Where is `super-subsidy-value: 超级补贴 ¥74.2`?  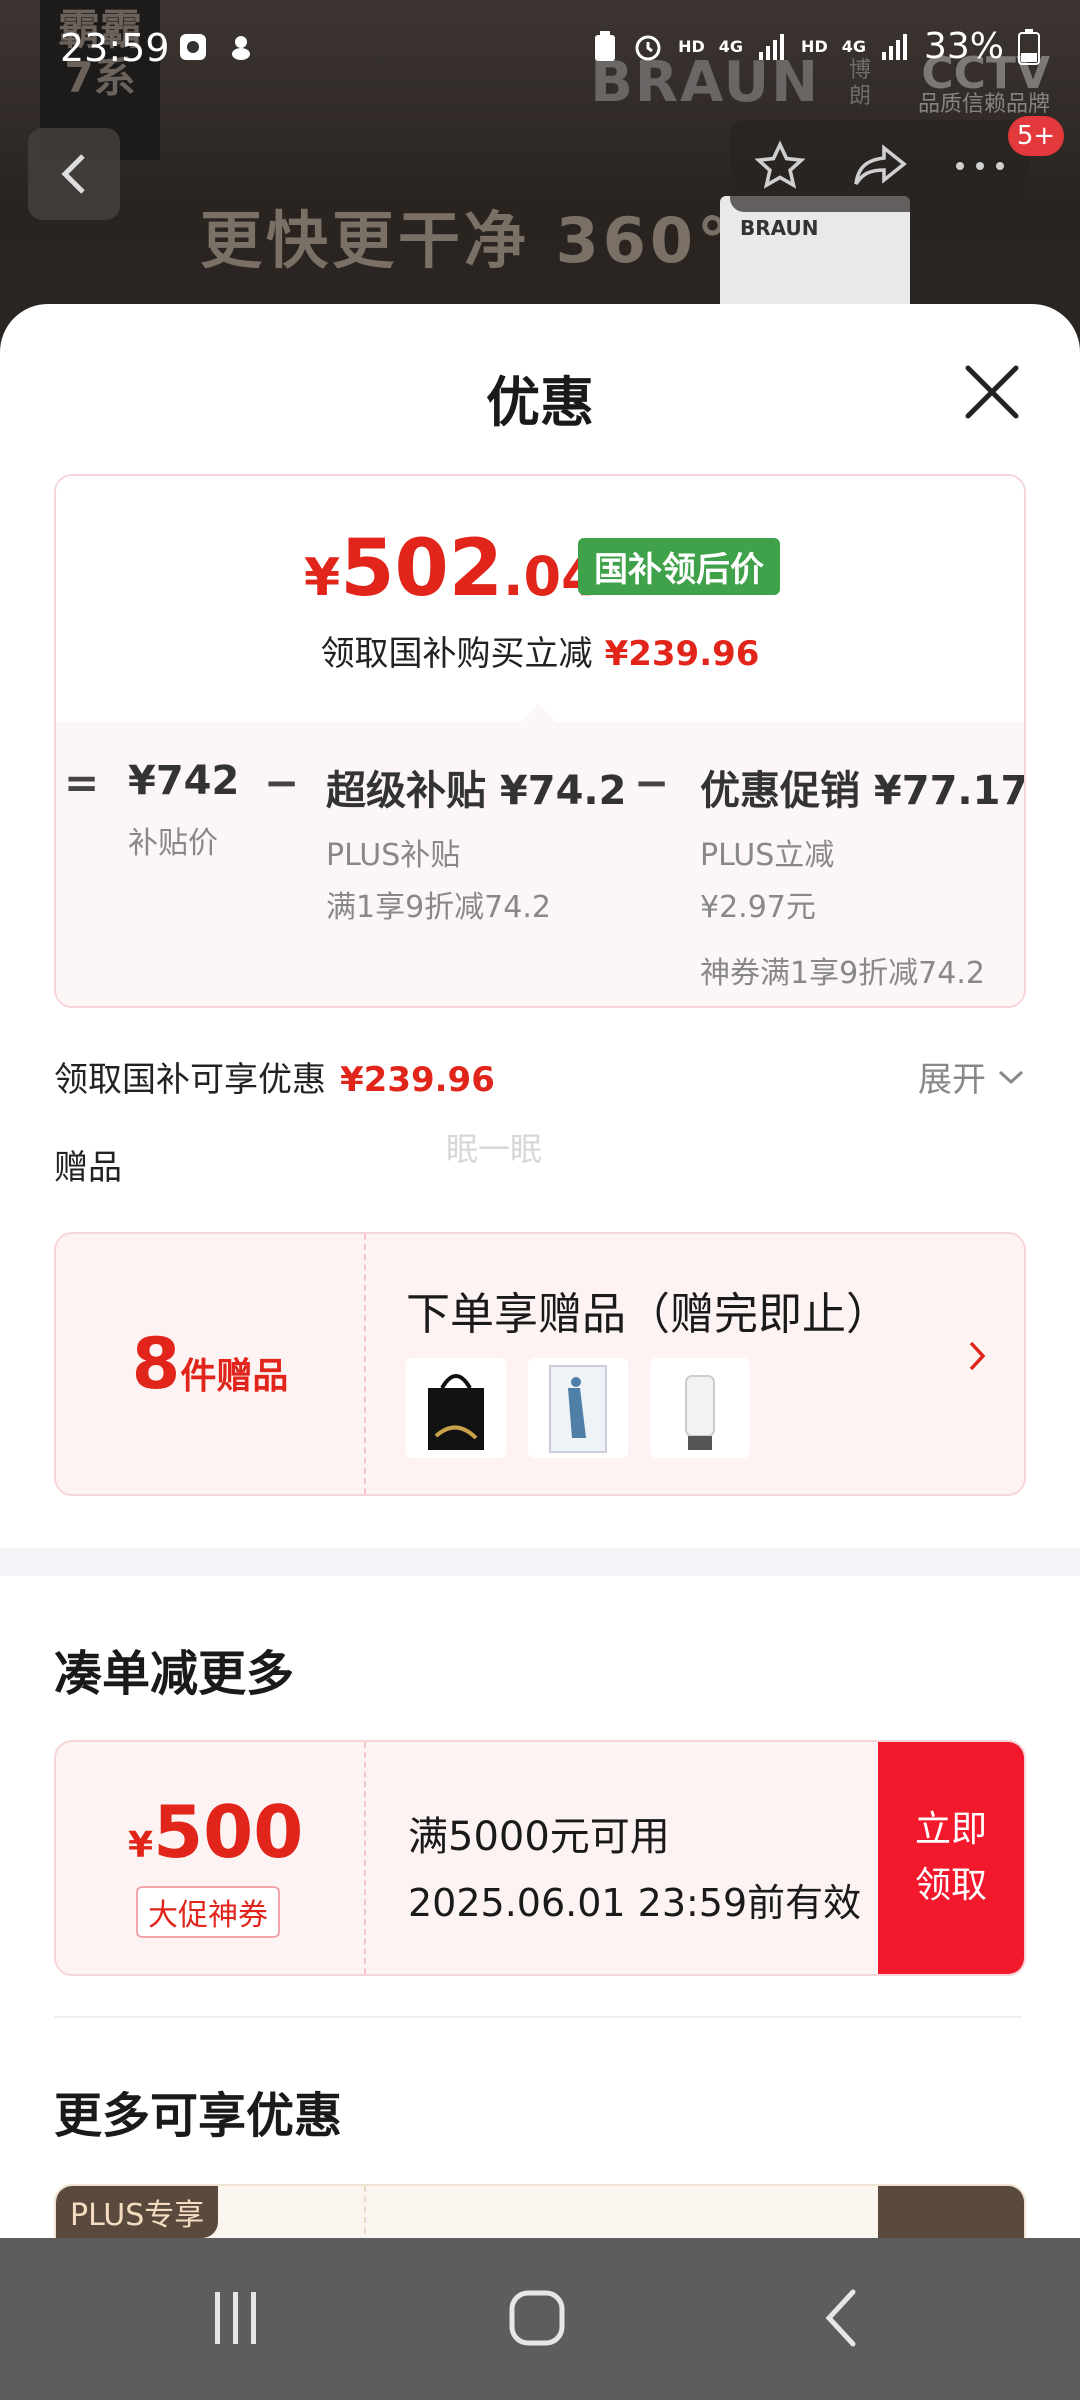
super-subsidy-value: 超级补贴 ¥74.2 is located at coordinates (476, 791).